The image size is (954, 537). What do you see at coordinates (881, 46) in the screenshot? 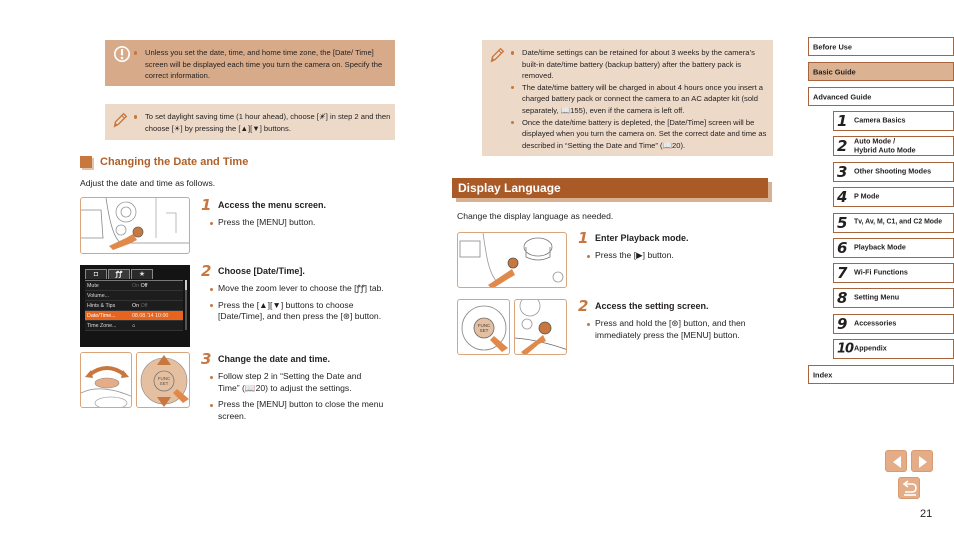
I see `sidebar-item-before-use: Before Use` at bounding box center [881, 46].